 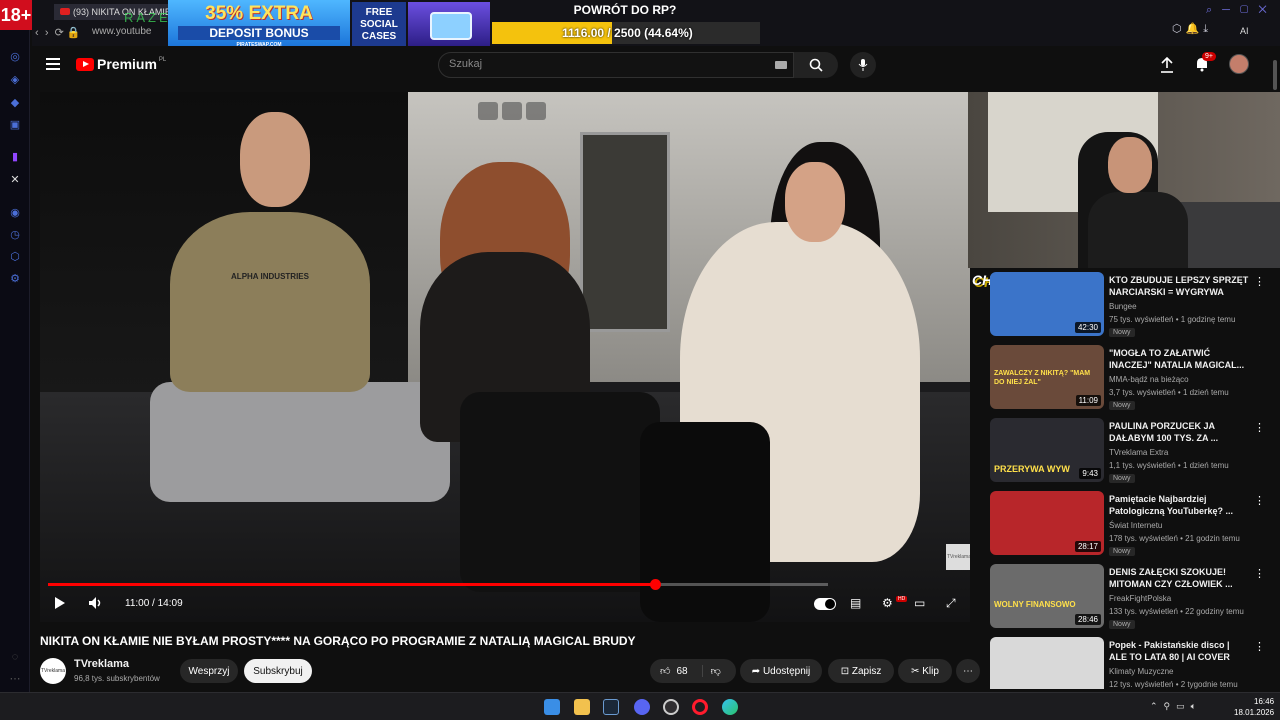 What do you see at coordinates (700, 707) in the screenshot?
I see `opera-icon` at bounding box center [700, 707].